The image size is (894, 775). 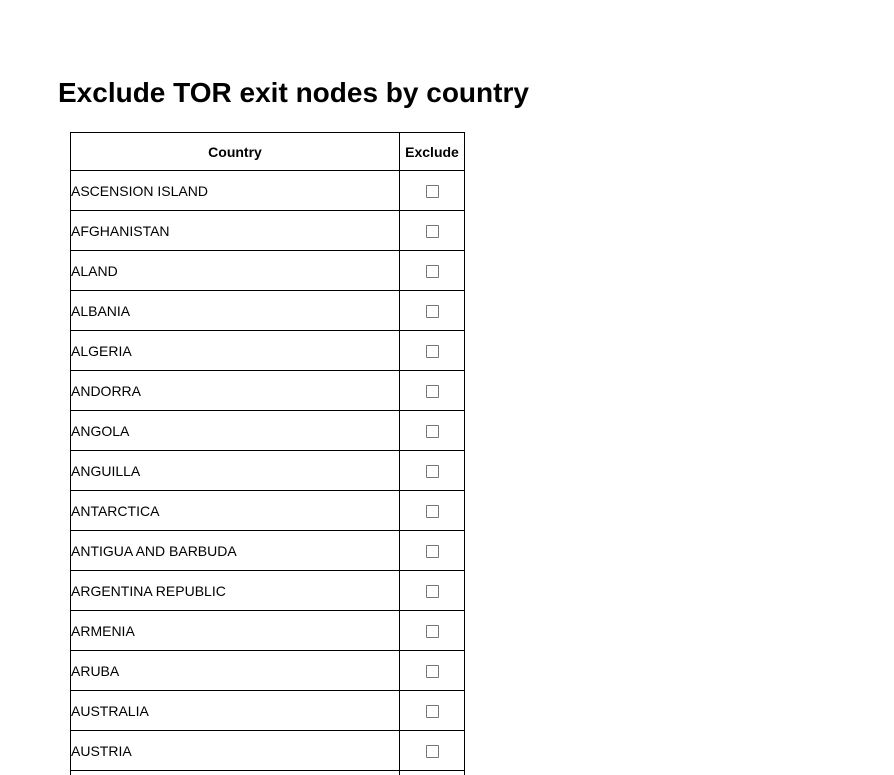 I want to click on table-row: ARMENIA, so click(x=267, y=630).